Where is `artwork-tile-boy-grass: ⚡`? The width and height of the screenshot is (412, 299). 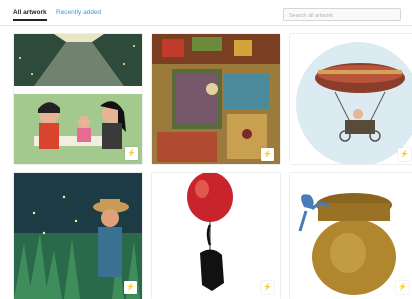
artwork-tile-boy-grass: ⚡ is located at coordinates (78, 236).